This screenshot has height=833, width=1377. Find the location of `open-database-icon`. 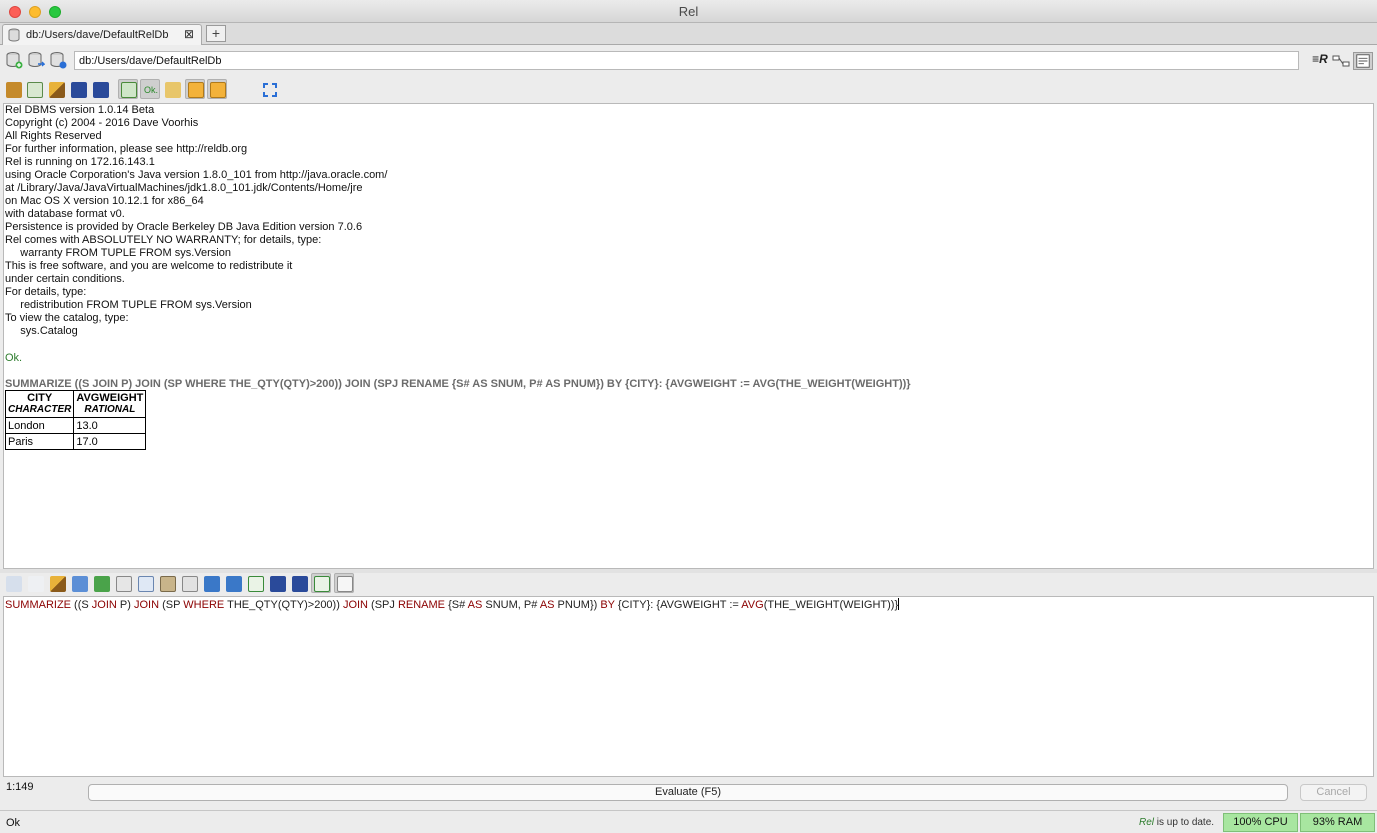

open-database-icon is located at coordinates (36, 60).